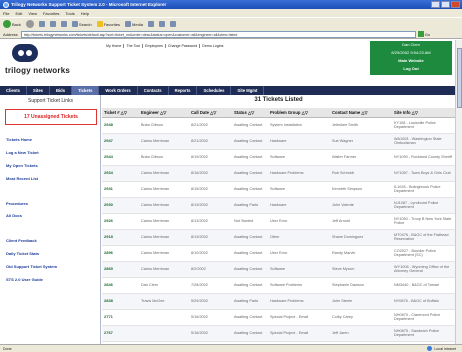  I want to click on link-employees: Employees, so click(154, 46).